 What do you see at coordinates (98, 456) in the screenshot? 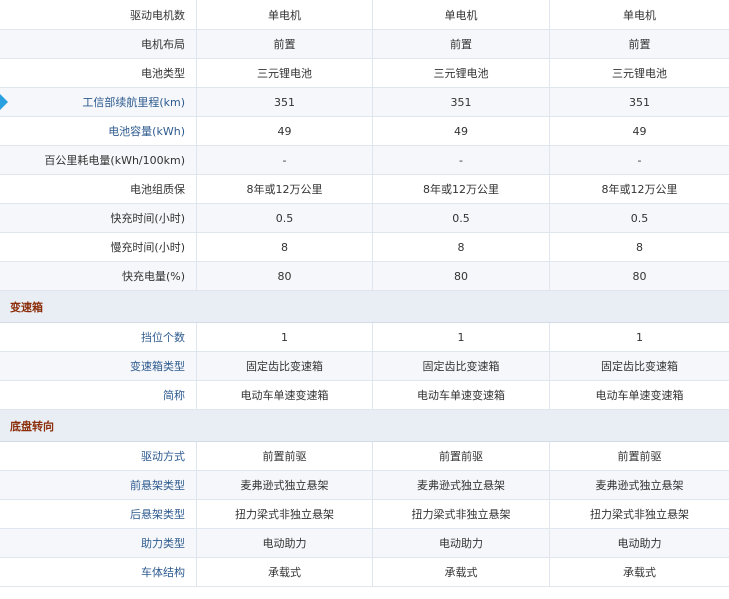
I see `row-label: 驱动方式` at bounding box center [98, 456].